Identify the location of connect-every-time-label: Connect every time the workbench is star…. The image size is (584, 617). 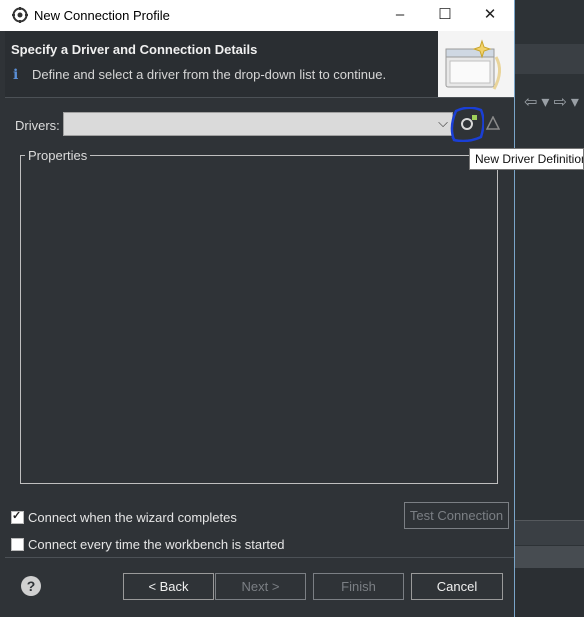
(156, 544).